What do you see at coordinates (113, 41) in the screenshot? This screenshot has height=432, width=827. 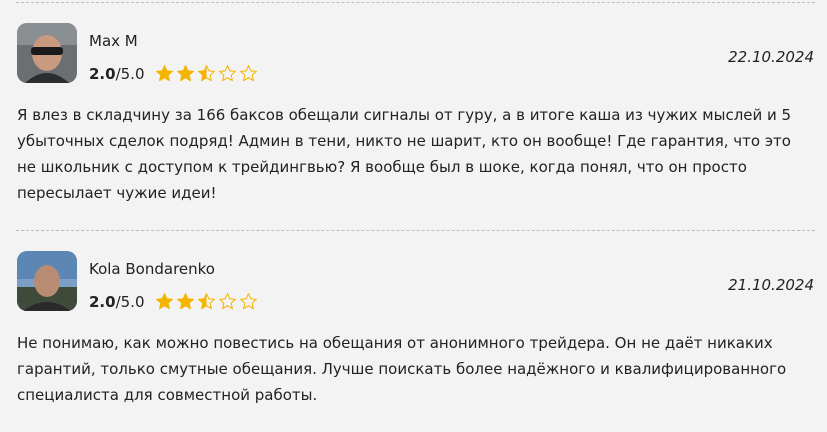 I see `author-name: Max M` at bounding box center [113, 41].